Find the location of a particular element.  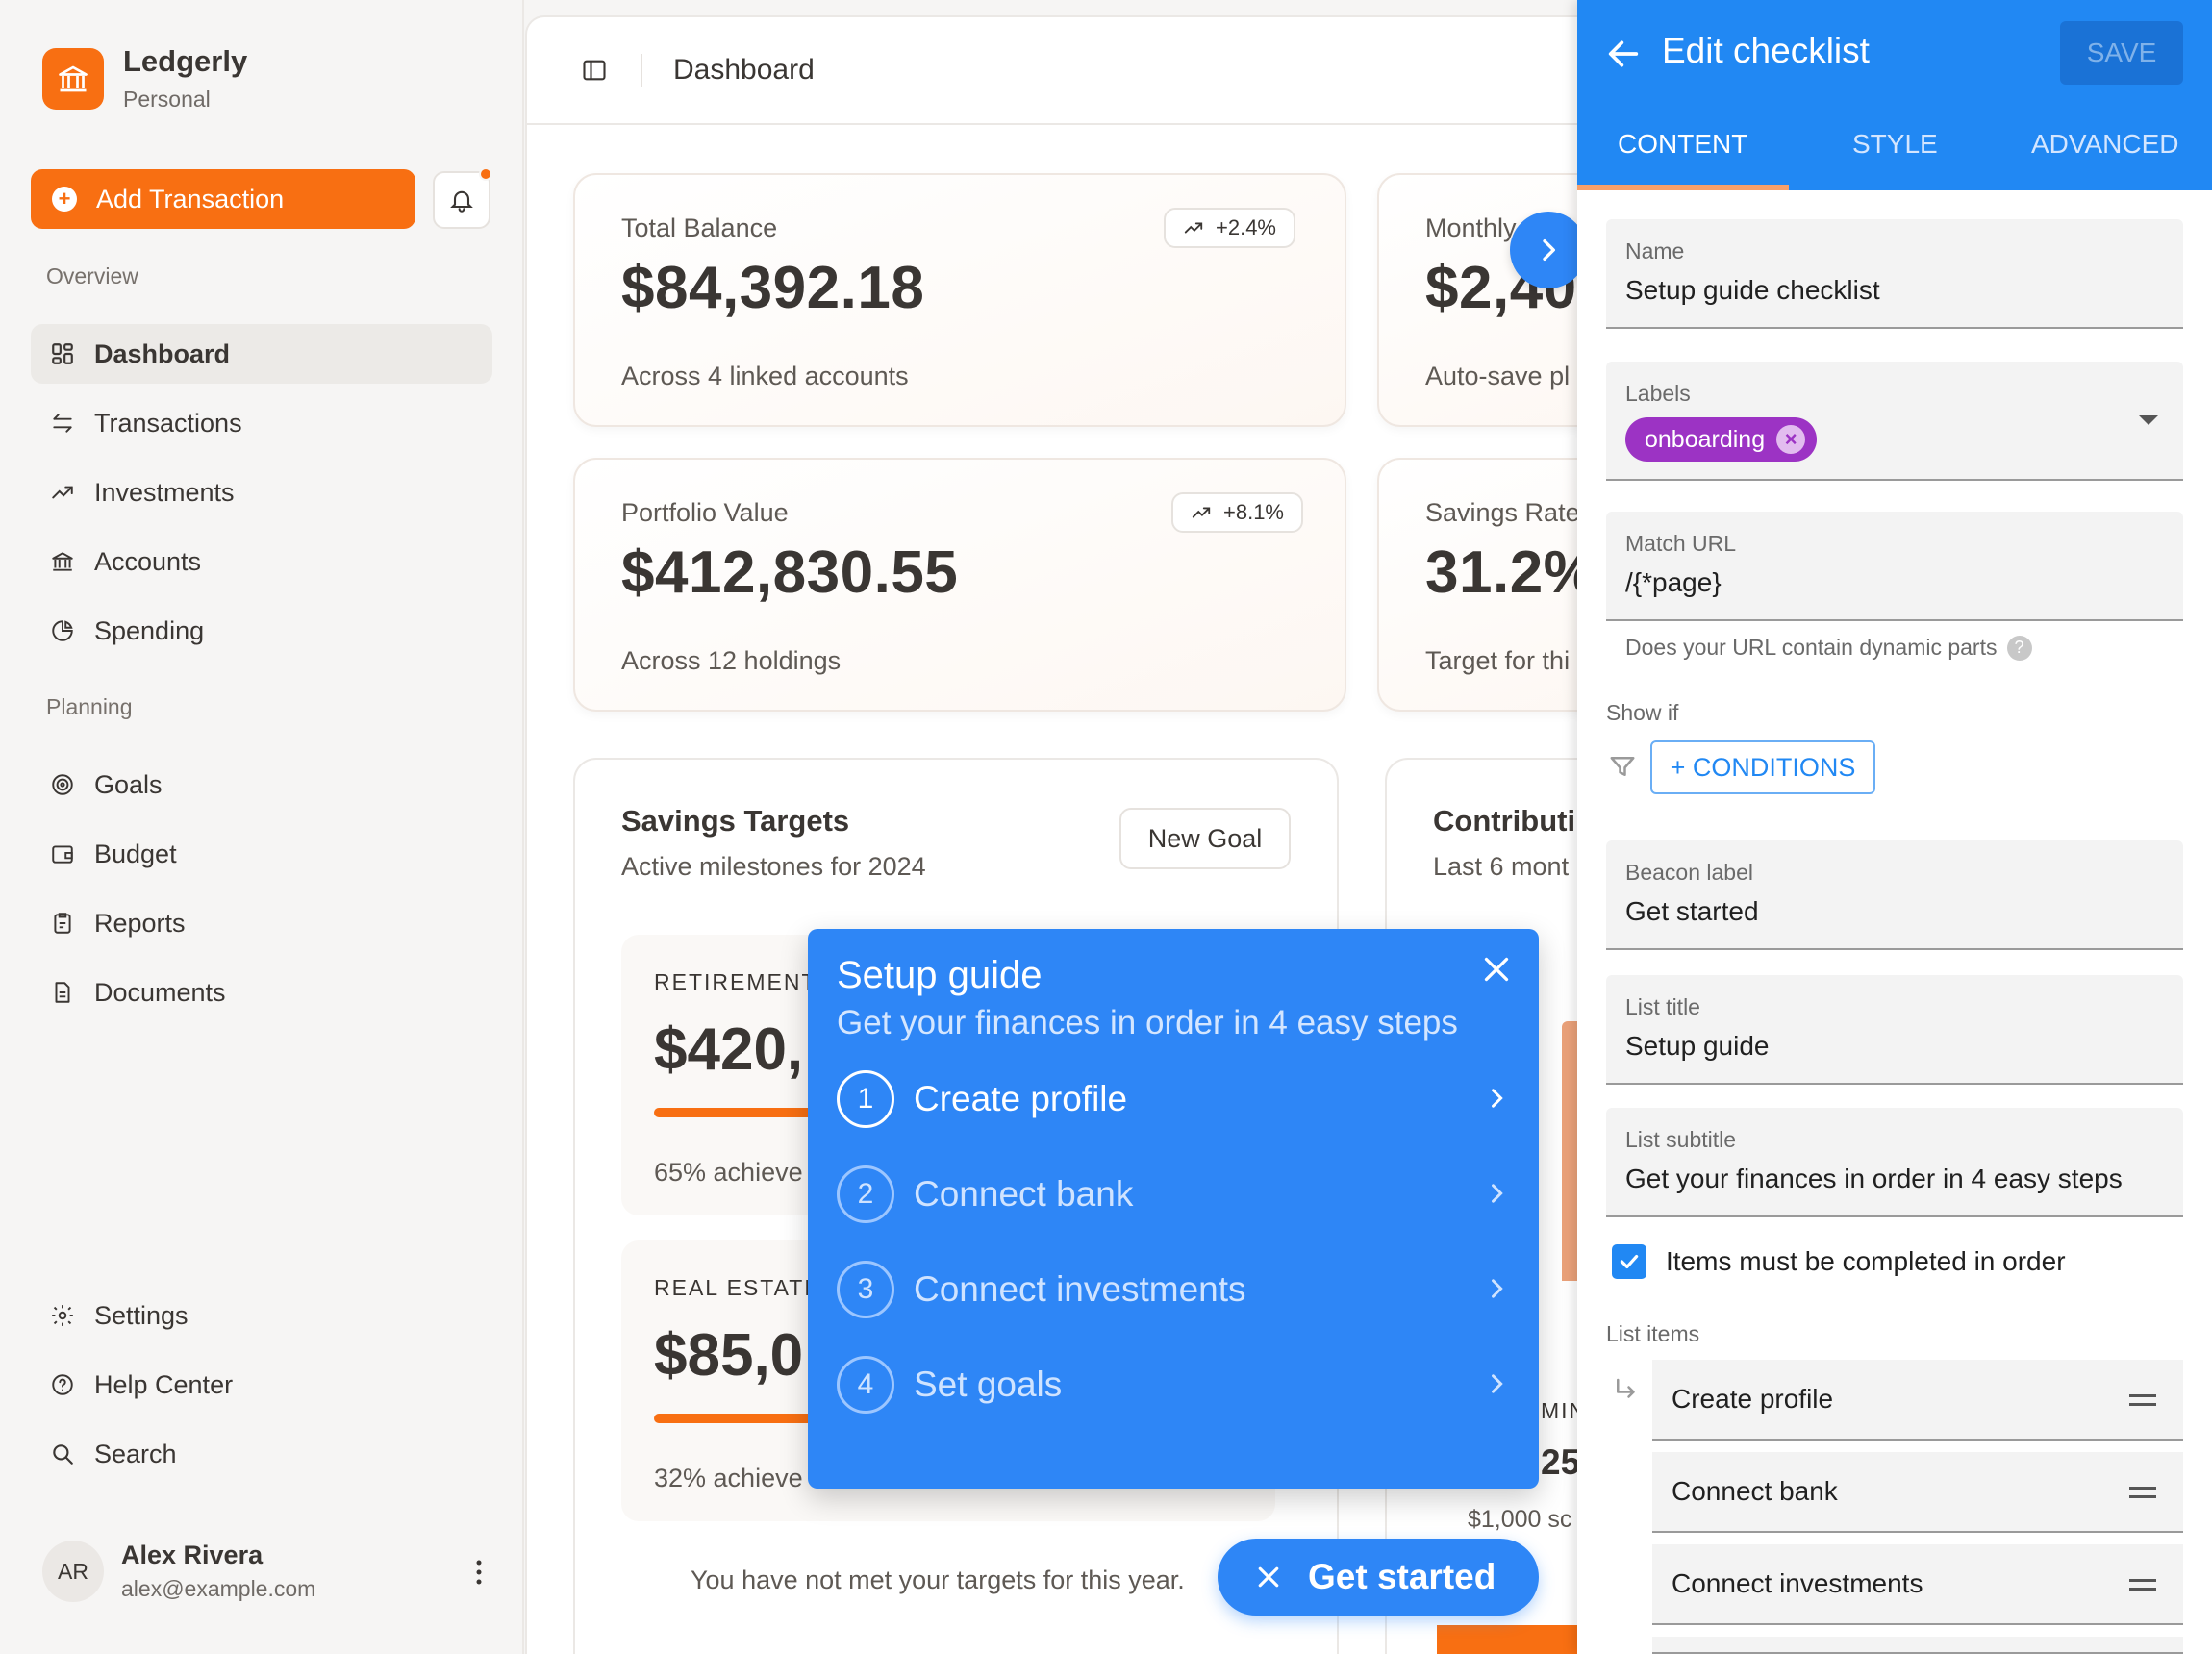

tab-style: STYLE is located at coordinates (1895, 144).